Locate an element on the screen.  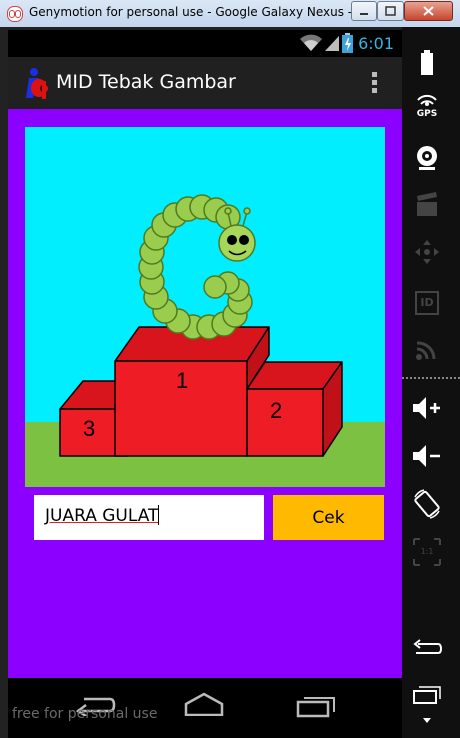
home-icon is located at coordinates (204, 704).